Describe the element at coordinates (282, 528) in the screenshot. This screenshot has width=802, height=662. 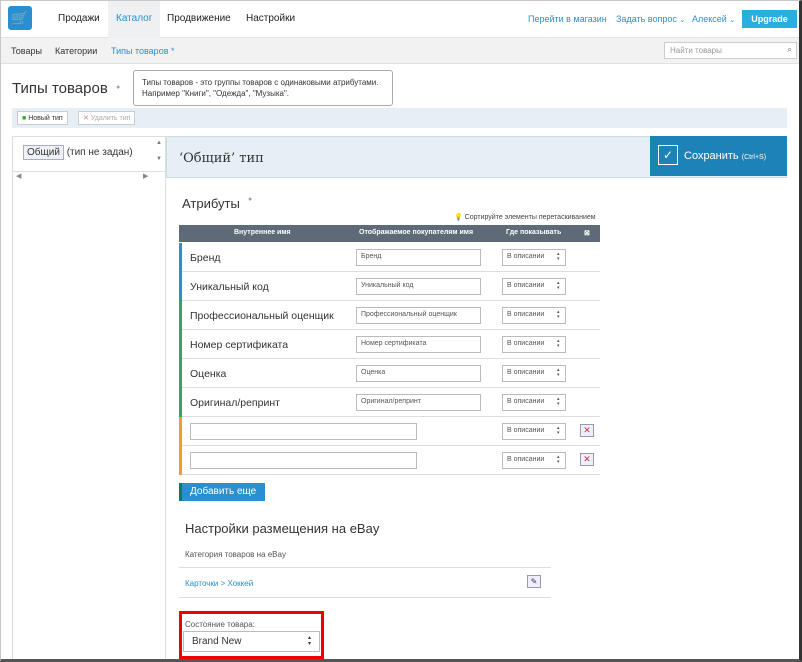
I see `ebay-heading: Настройки размещения на eBay` at that location.